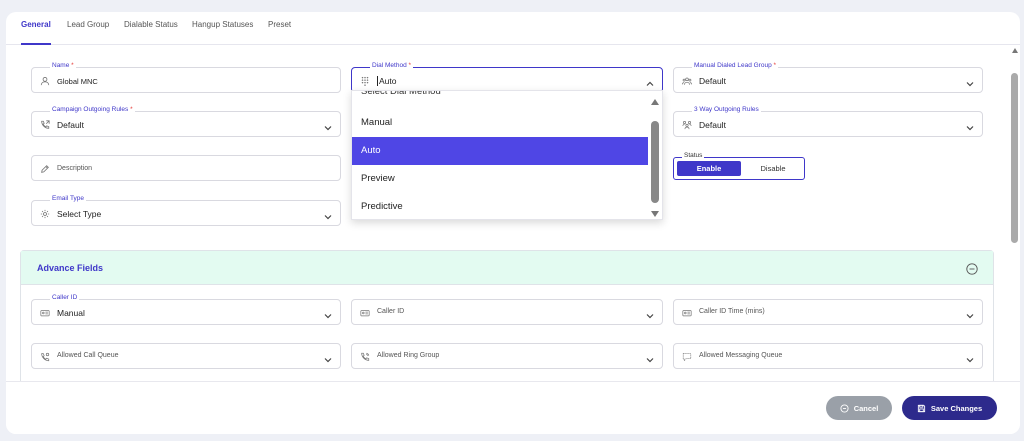 The height and width of the screenshot is (441, 1024). I want to click on caller-id-time-placeholder: Caller ID Time (mins), so click(732, 311).